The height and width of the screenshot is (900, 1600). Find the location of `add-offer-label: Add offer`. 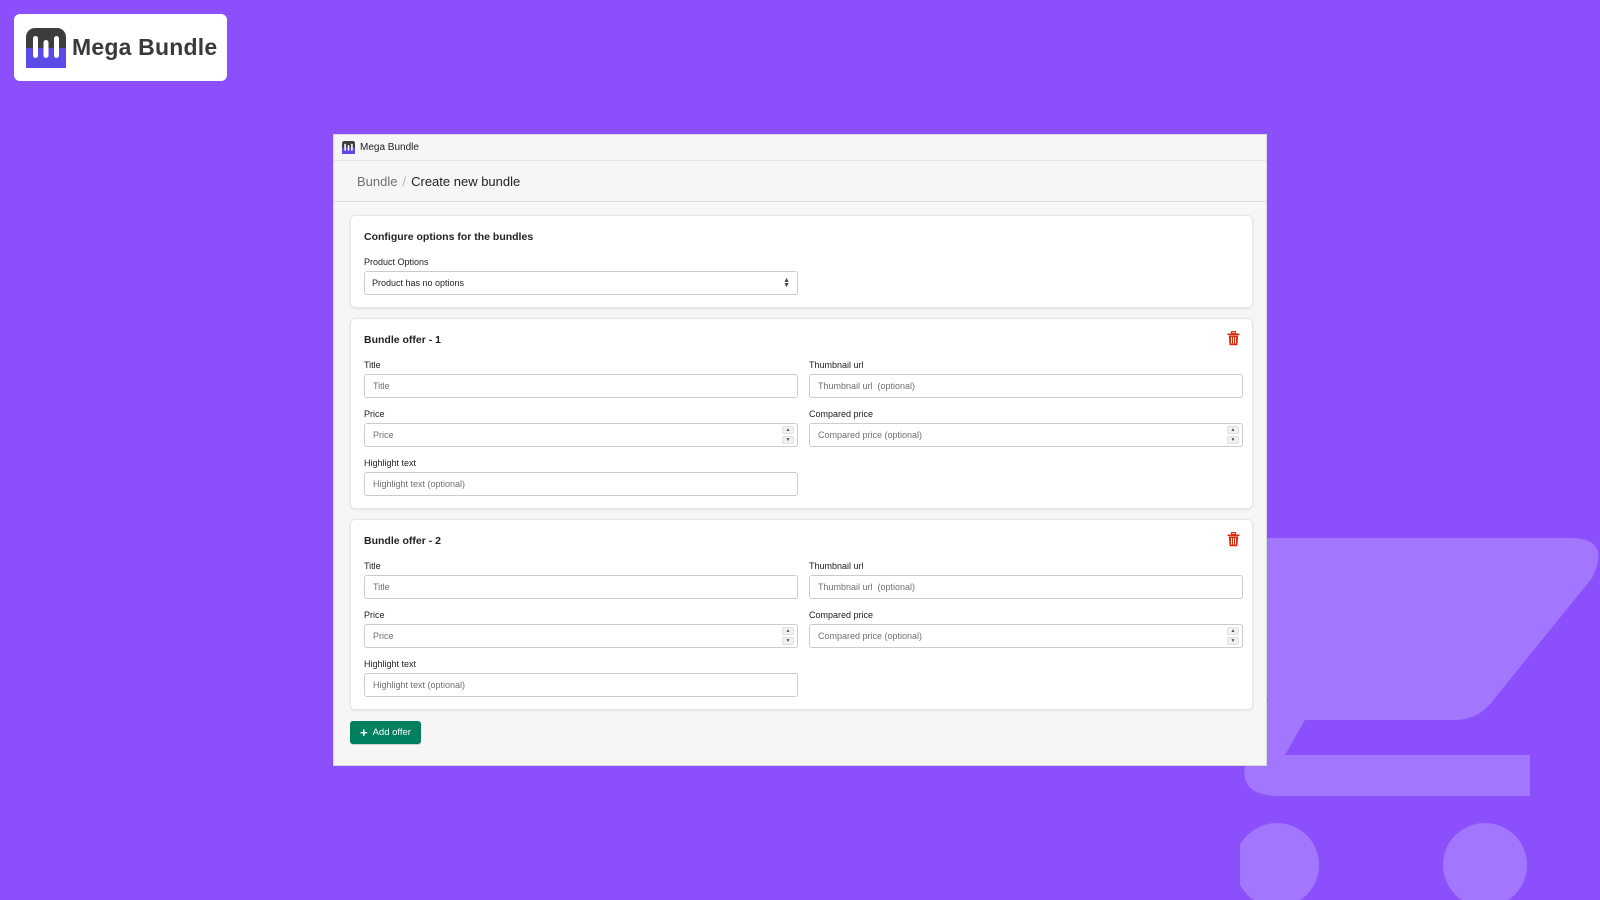

add-offer-label: Add offer is located at coordinates (391, 732).